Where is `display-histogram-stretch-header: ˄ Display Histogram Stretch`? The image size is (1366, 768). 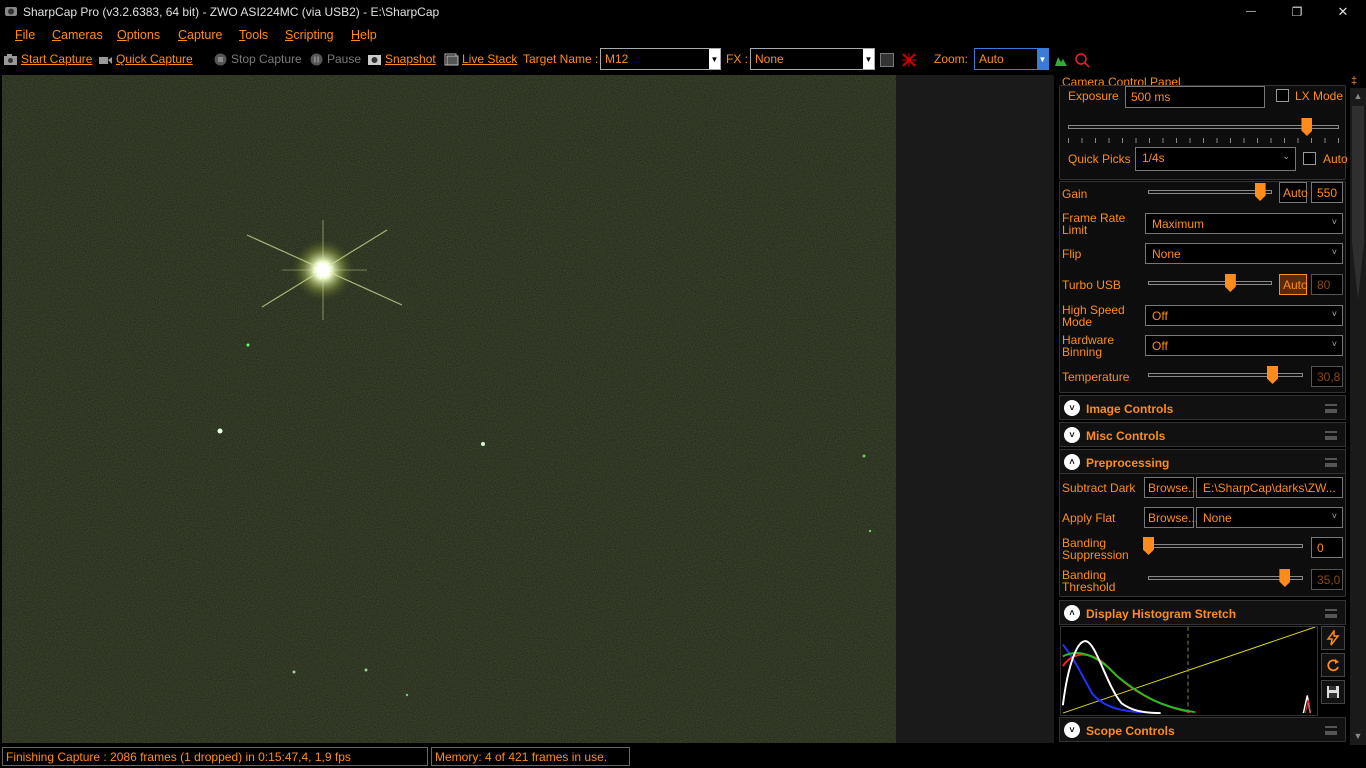
display-histogram-stretch-header: ˄ Display Histogram Stretch is located at coordinates (1202, 612).